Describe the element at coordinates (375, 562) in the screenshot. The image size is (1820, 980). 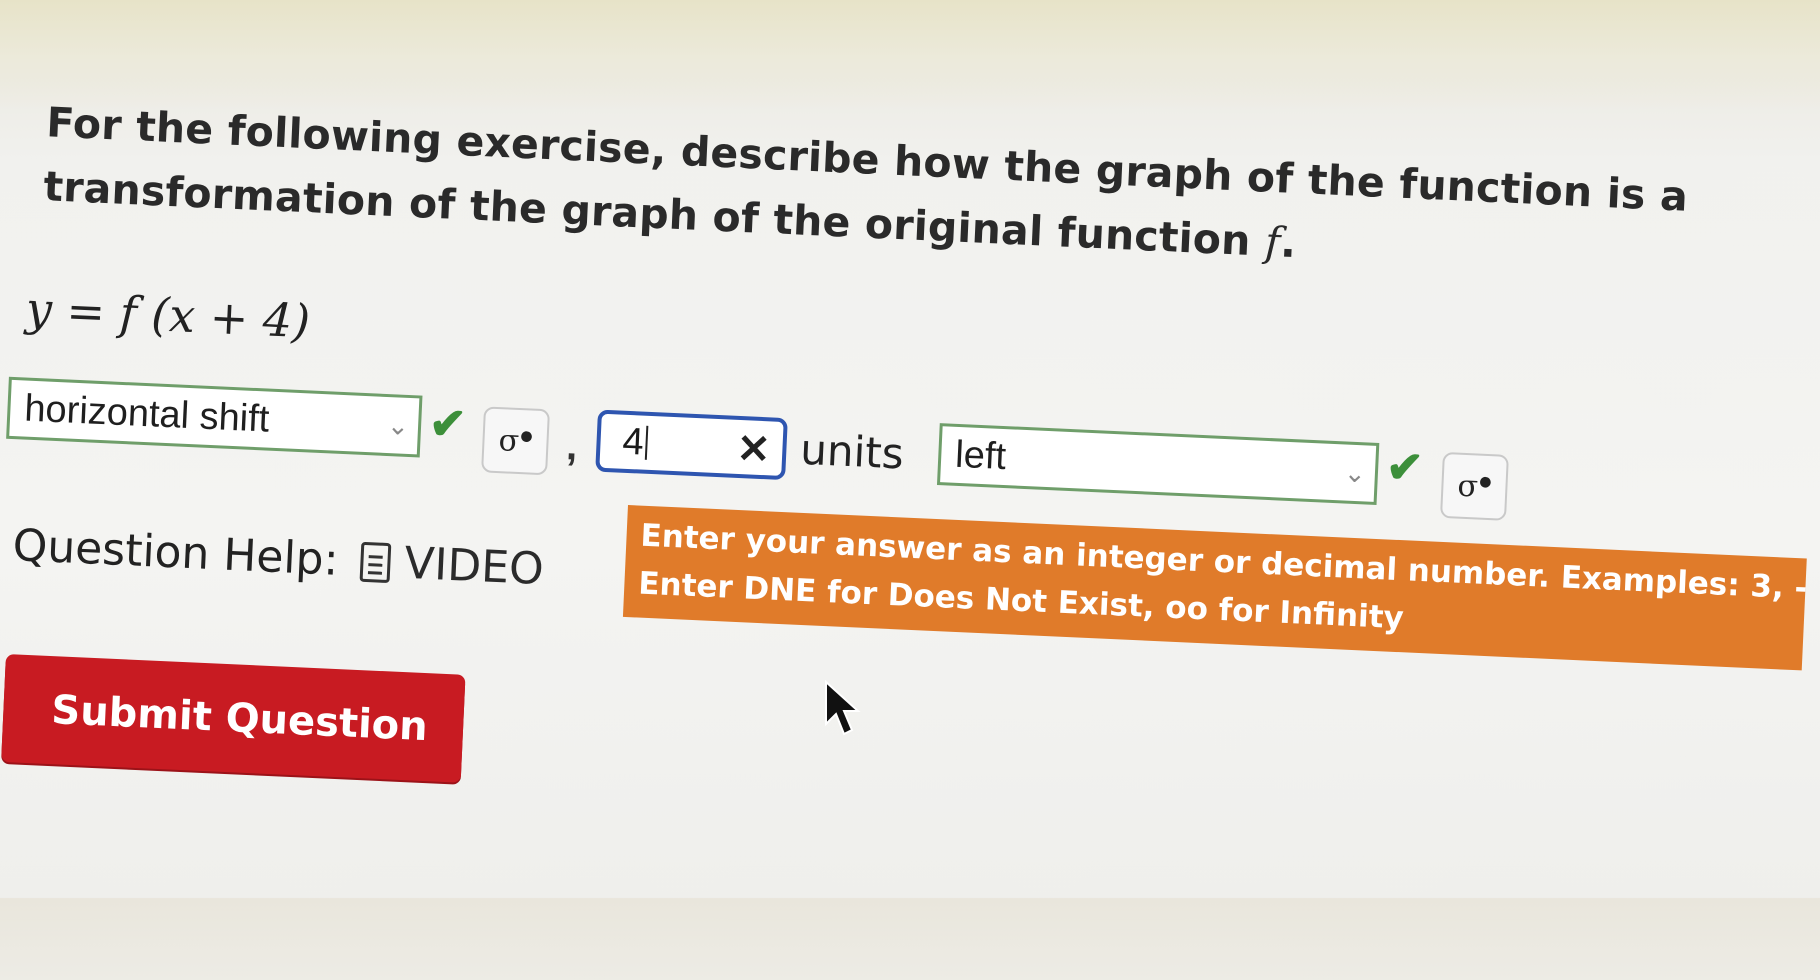
I see `document-icon` at that location.